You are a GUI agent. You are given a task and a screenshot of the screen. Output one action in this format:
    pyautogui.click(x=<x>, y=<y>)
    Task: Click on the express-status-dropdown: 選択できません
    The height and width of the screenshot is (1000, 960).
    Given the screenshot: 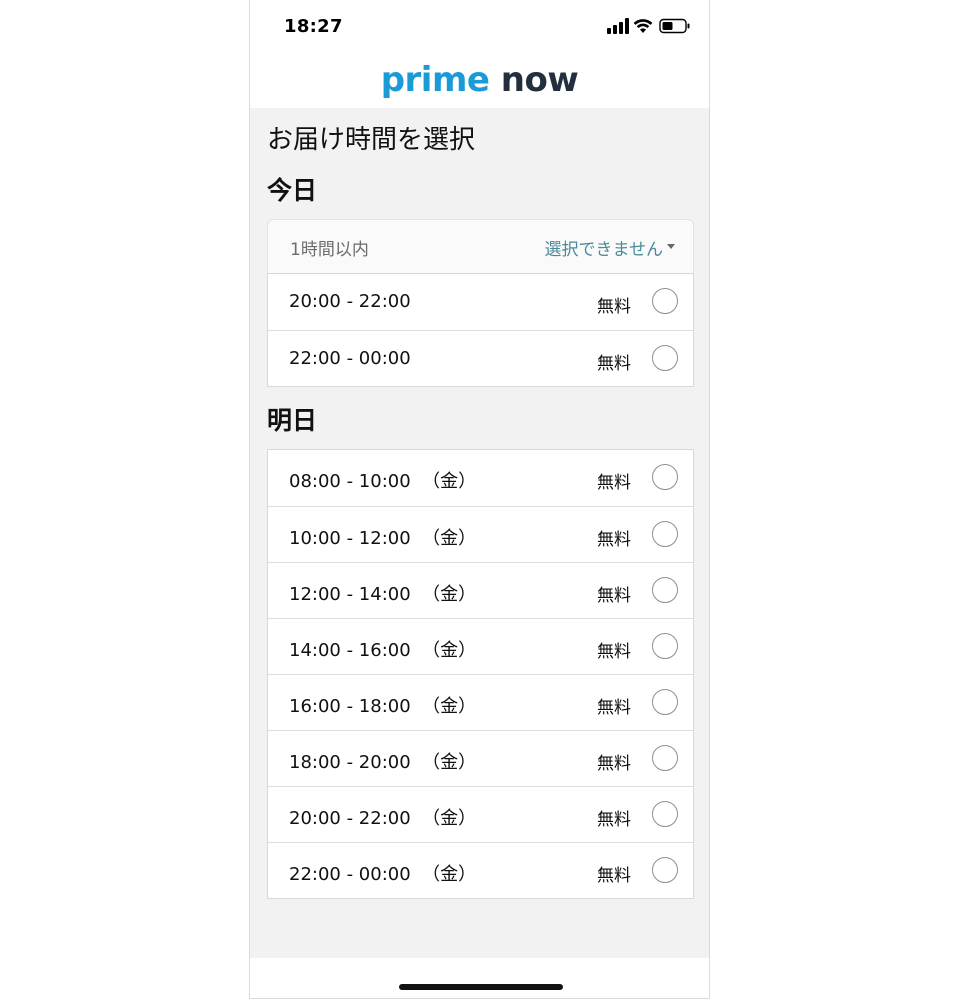 What is the action you would take?
    pyautogui.click(x=604, y=247)
    